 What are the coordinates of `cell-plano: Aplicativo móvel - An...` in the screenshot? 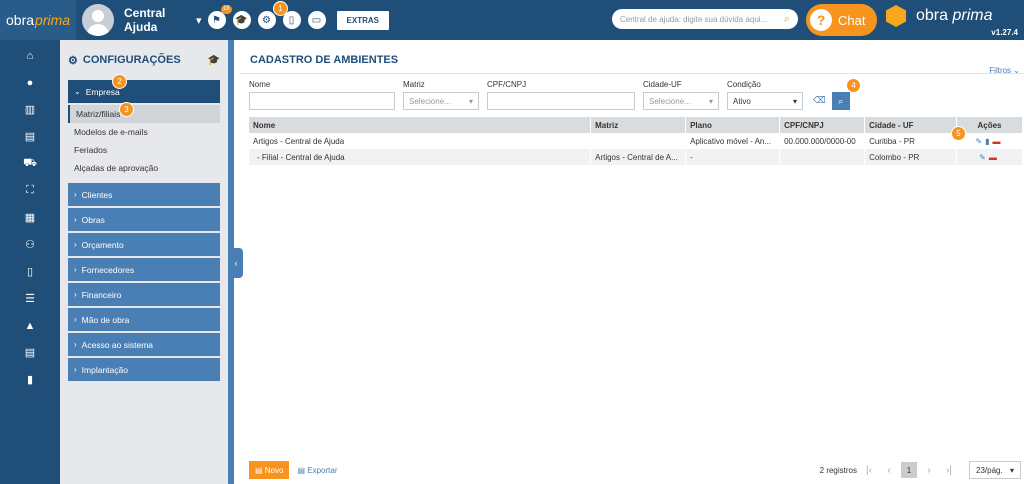 It's located at (733, 141).